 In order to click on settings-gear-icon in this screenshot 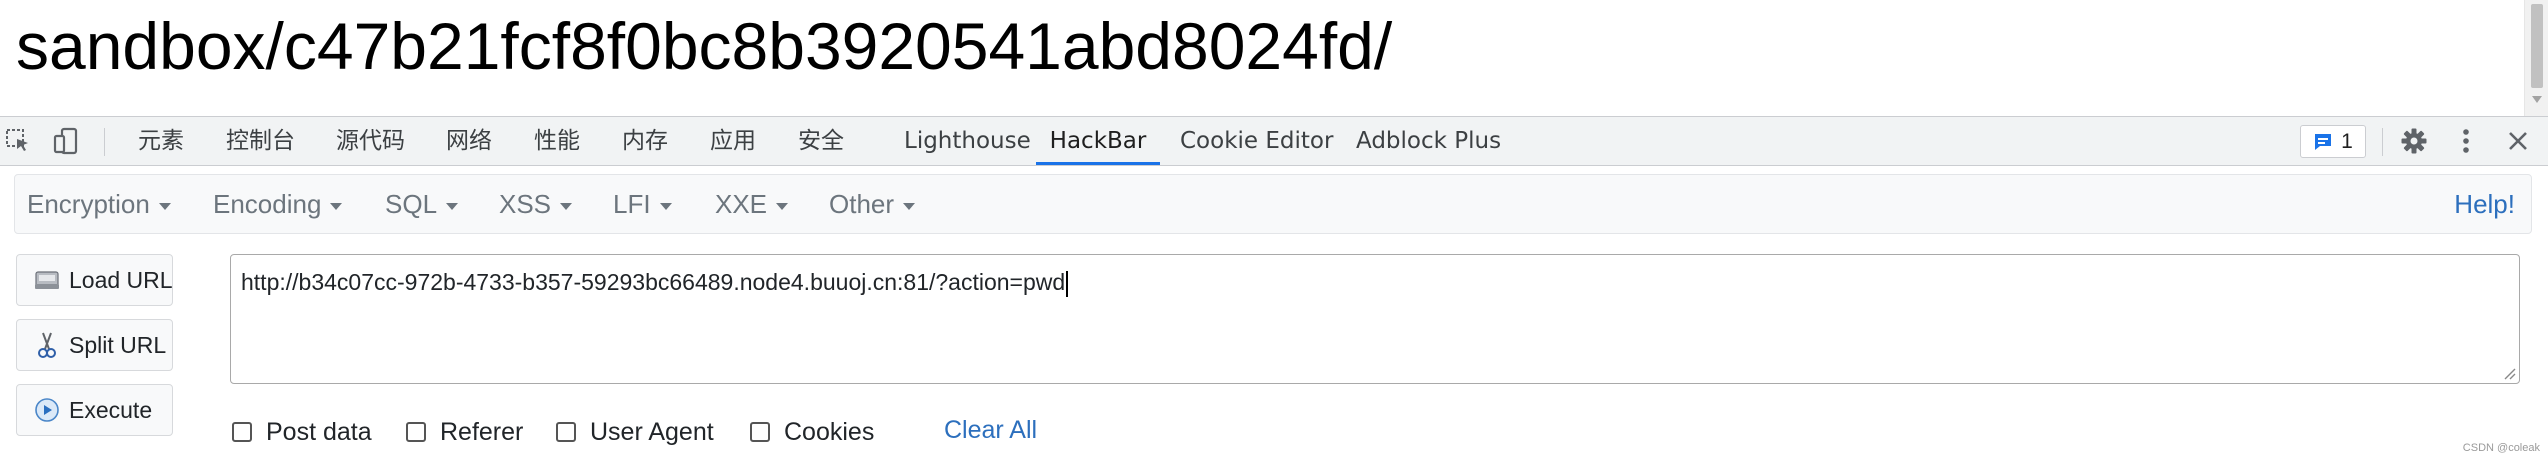, I will do `click(2414, 141)`.